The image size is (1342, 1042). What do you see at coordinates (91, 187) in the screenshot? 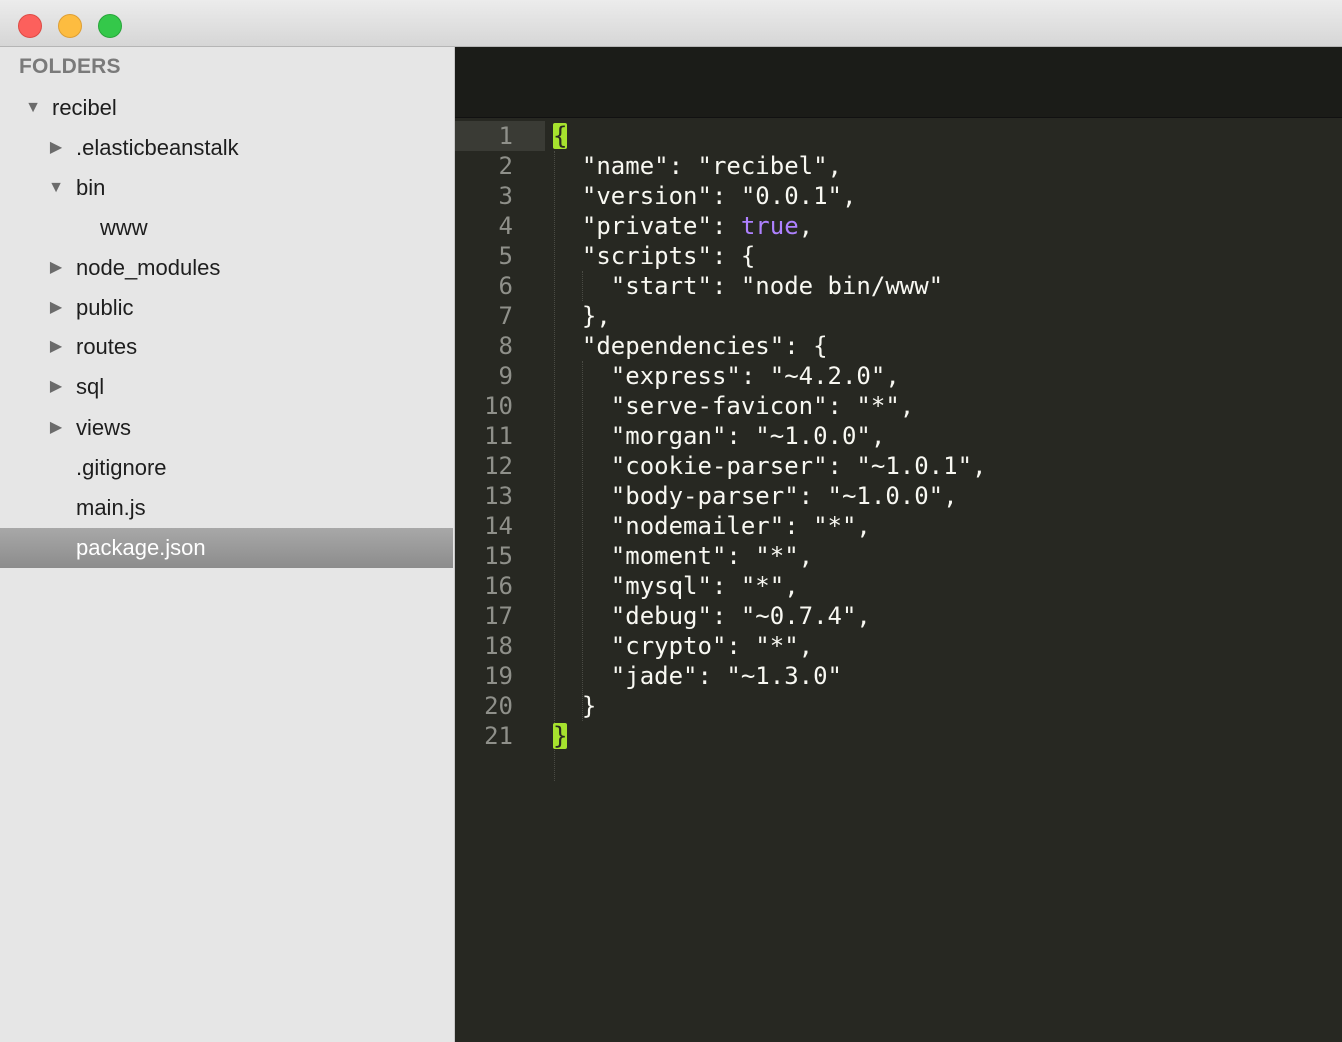
I see `tree-item-label: bin` at bounding box center [91, 187].